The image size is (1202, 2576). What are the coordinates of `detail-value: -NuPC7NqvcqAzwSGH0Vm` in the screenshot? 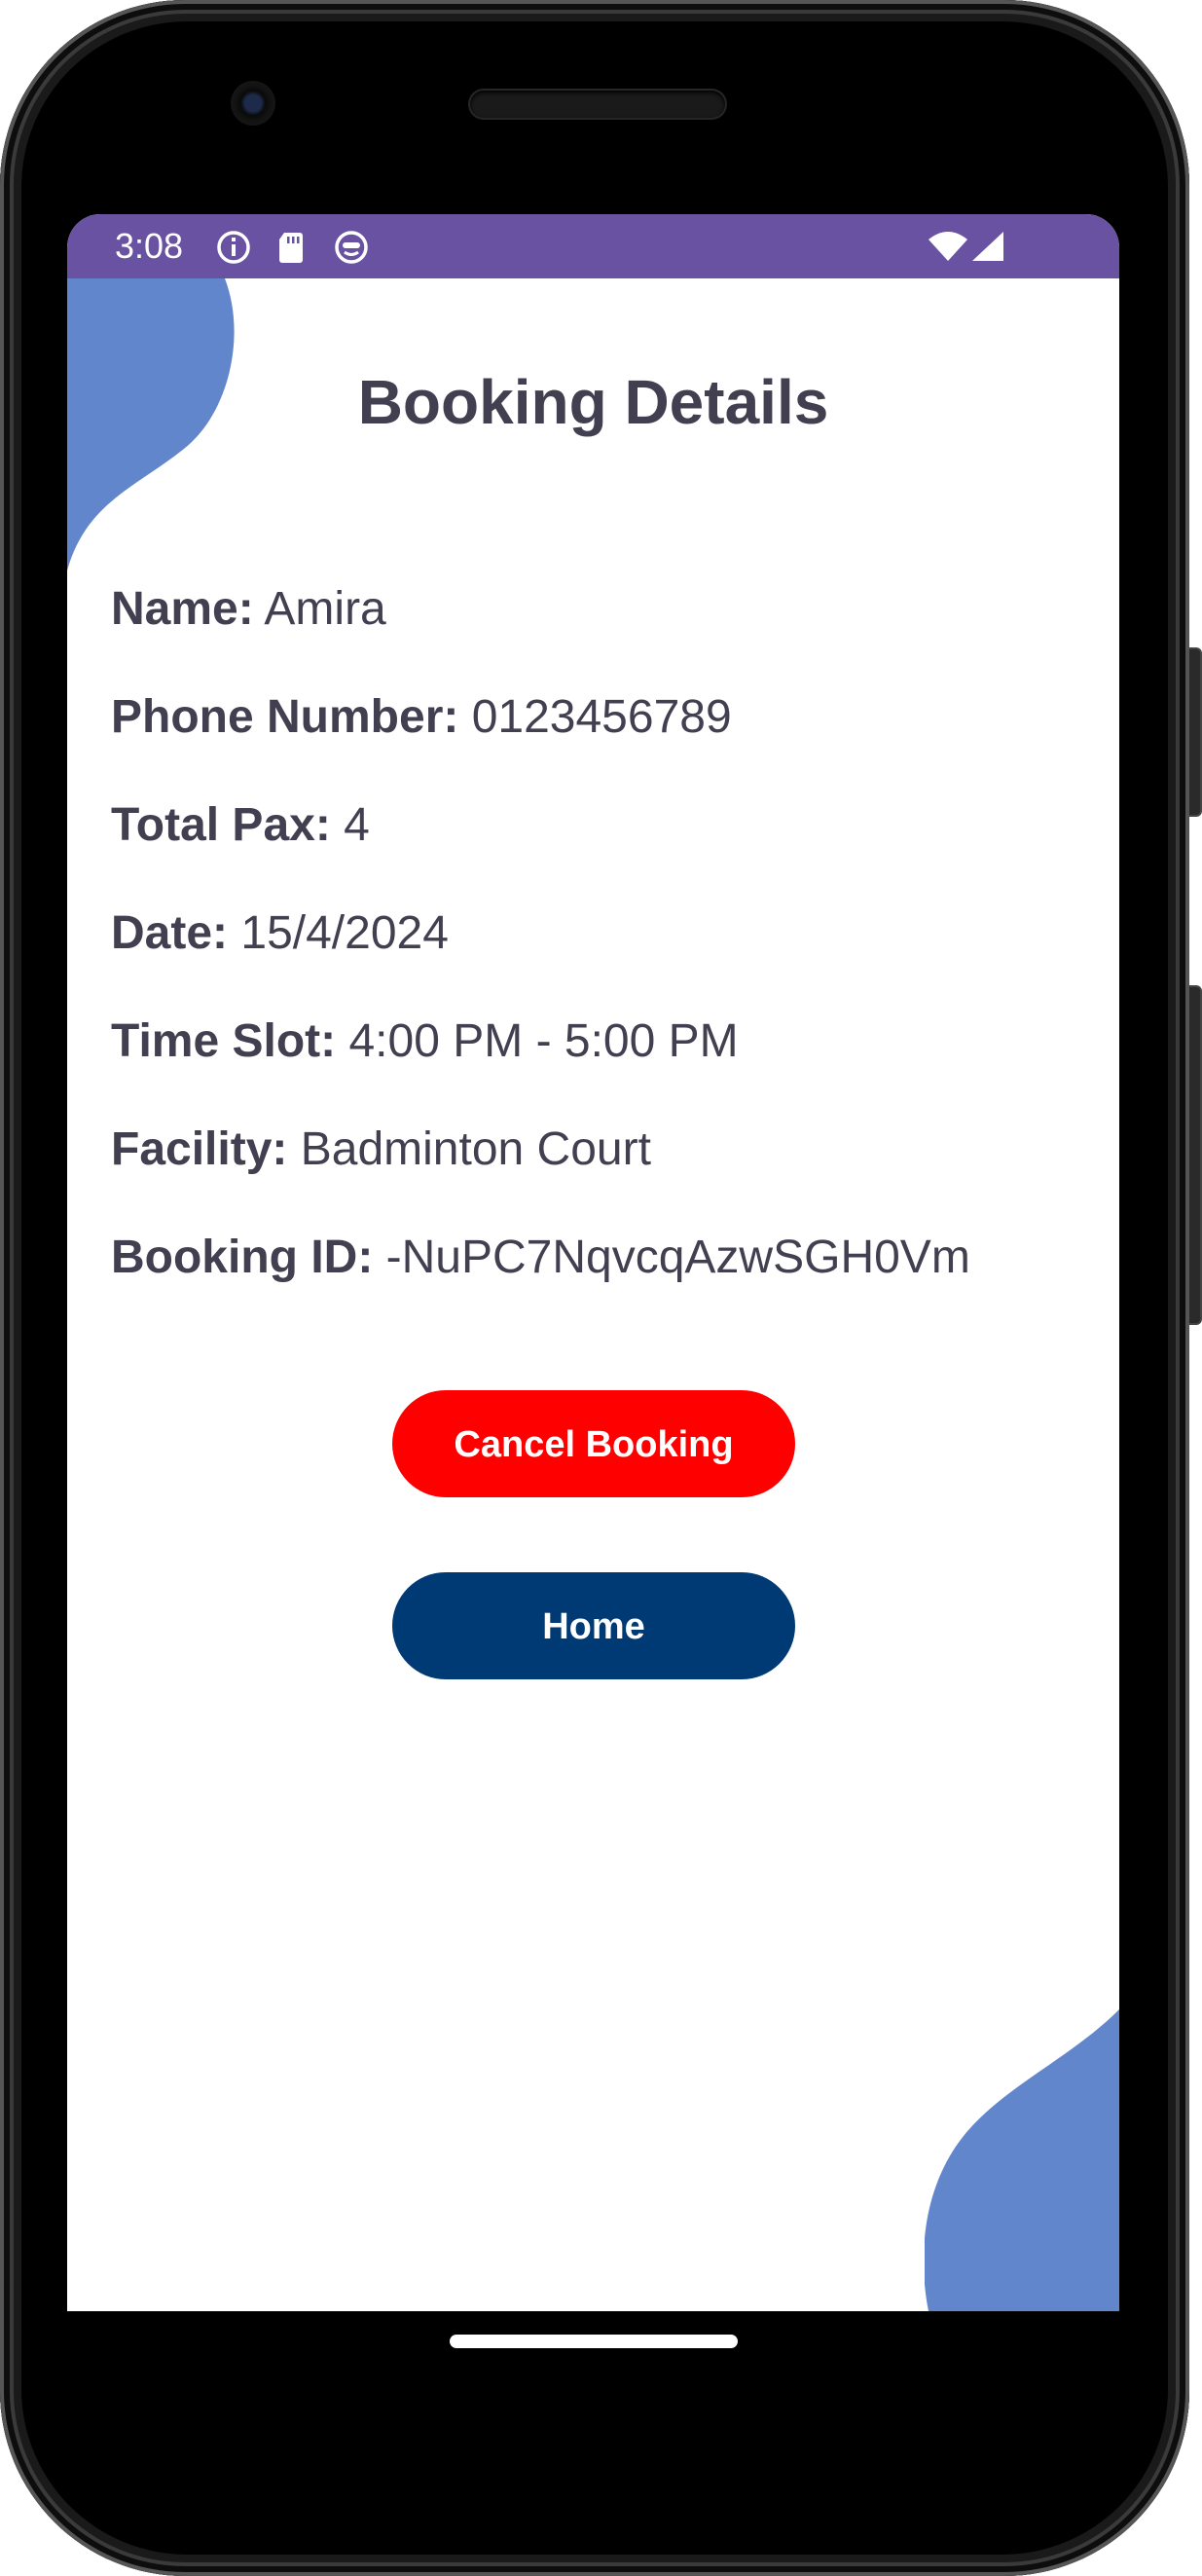 It's located at (677, 1257).